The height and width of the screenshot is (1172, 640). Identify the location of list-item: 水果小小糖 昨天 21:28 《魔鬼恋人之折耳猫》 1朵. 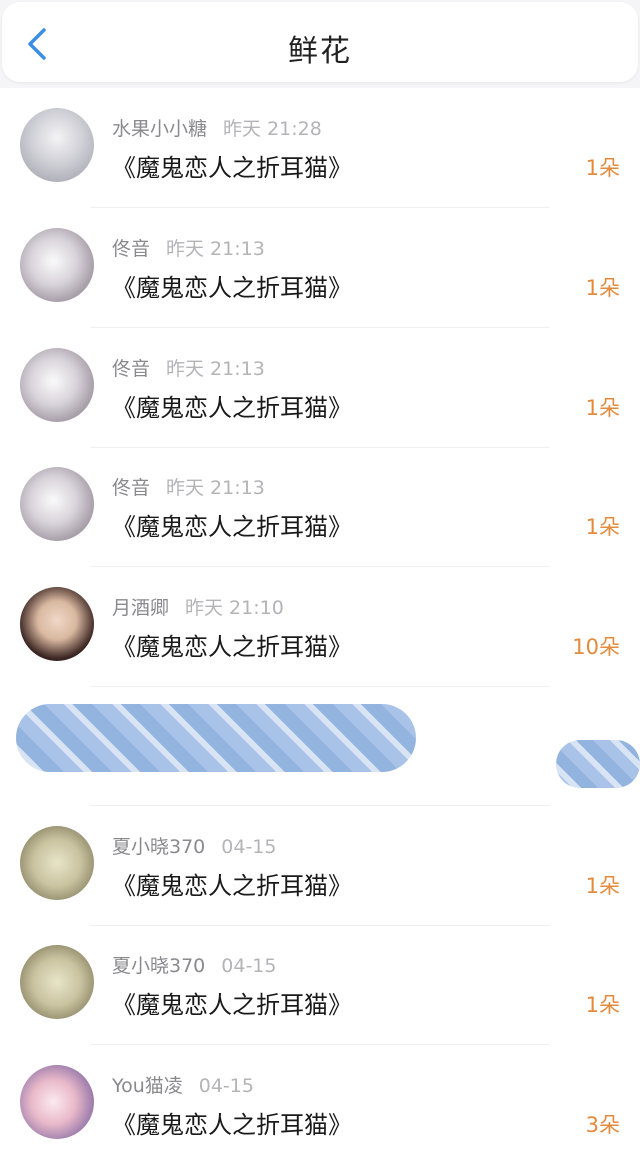
(320, 147).